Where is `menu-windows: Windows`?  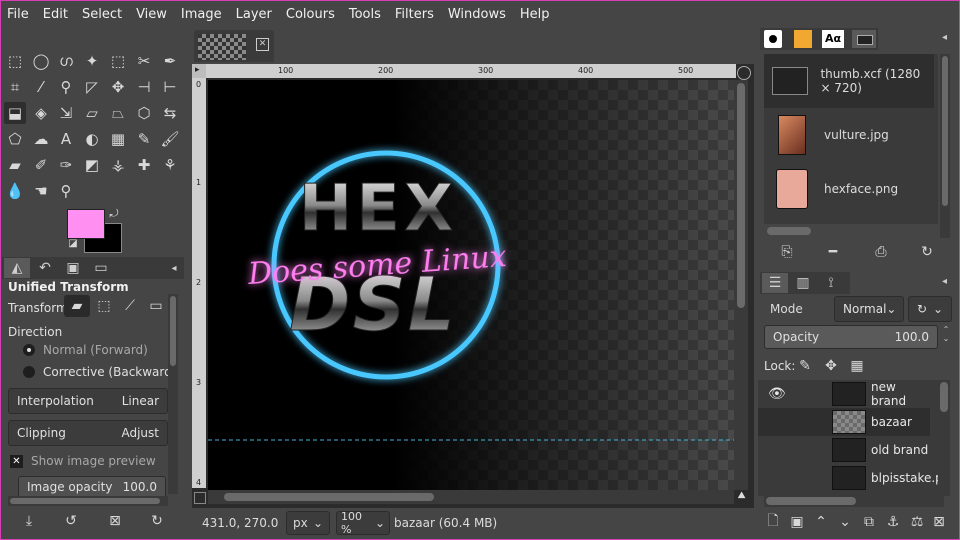 menu-windows: Windows is located at coordinates (477, 14).